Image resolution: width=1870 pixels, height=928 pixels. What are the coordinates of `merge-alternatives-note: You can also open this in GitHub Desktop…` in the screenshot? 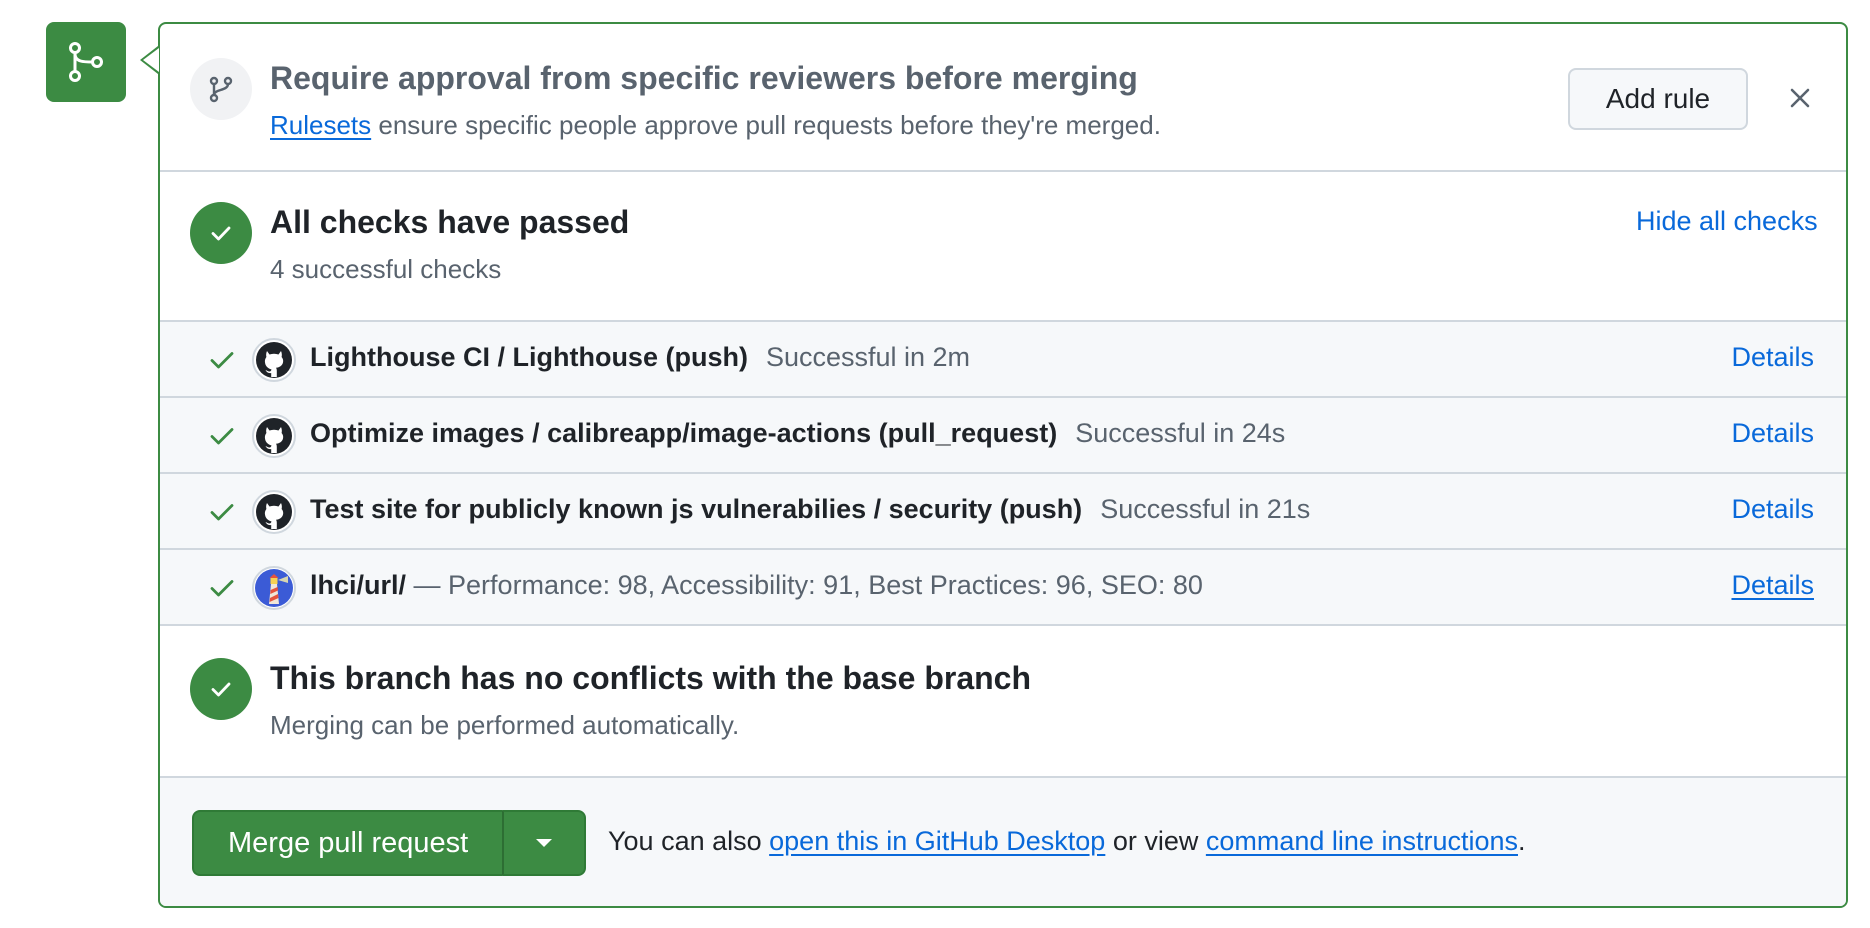 It's located at (1067, 841).